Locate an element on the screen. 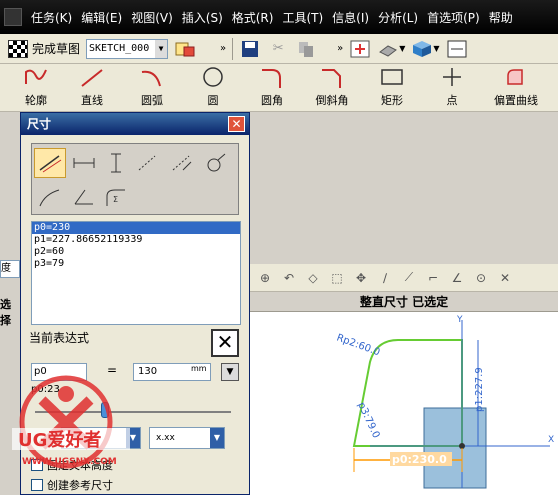 The image size is (558, 495). menu-insert: 插入(S) is located at coordinates (202, 17).